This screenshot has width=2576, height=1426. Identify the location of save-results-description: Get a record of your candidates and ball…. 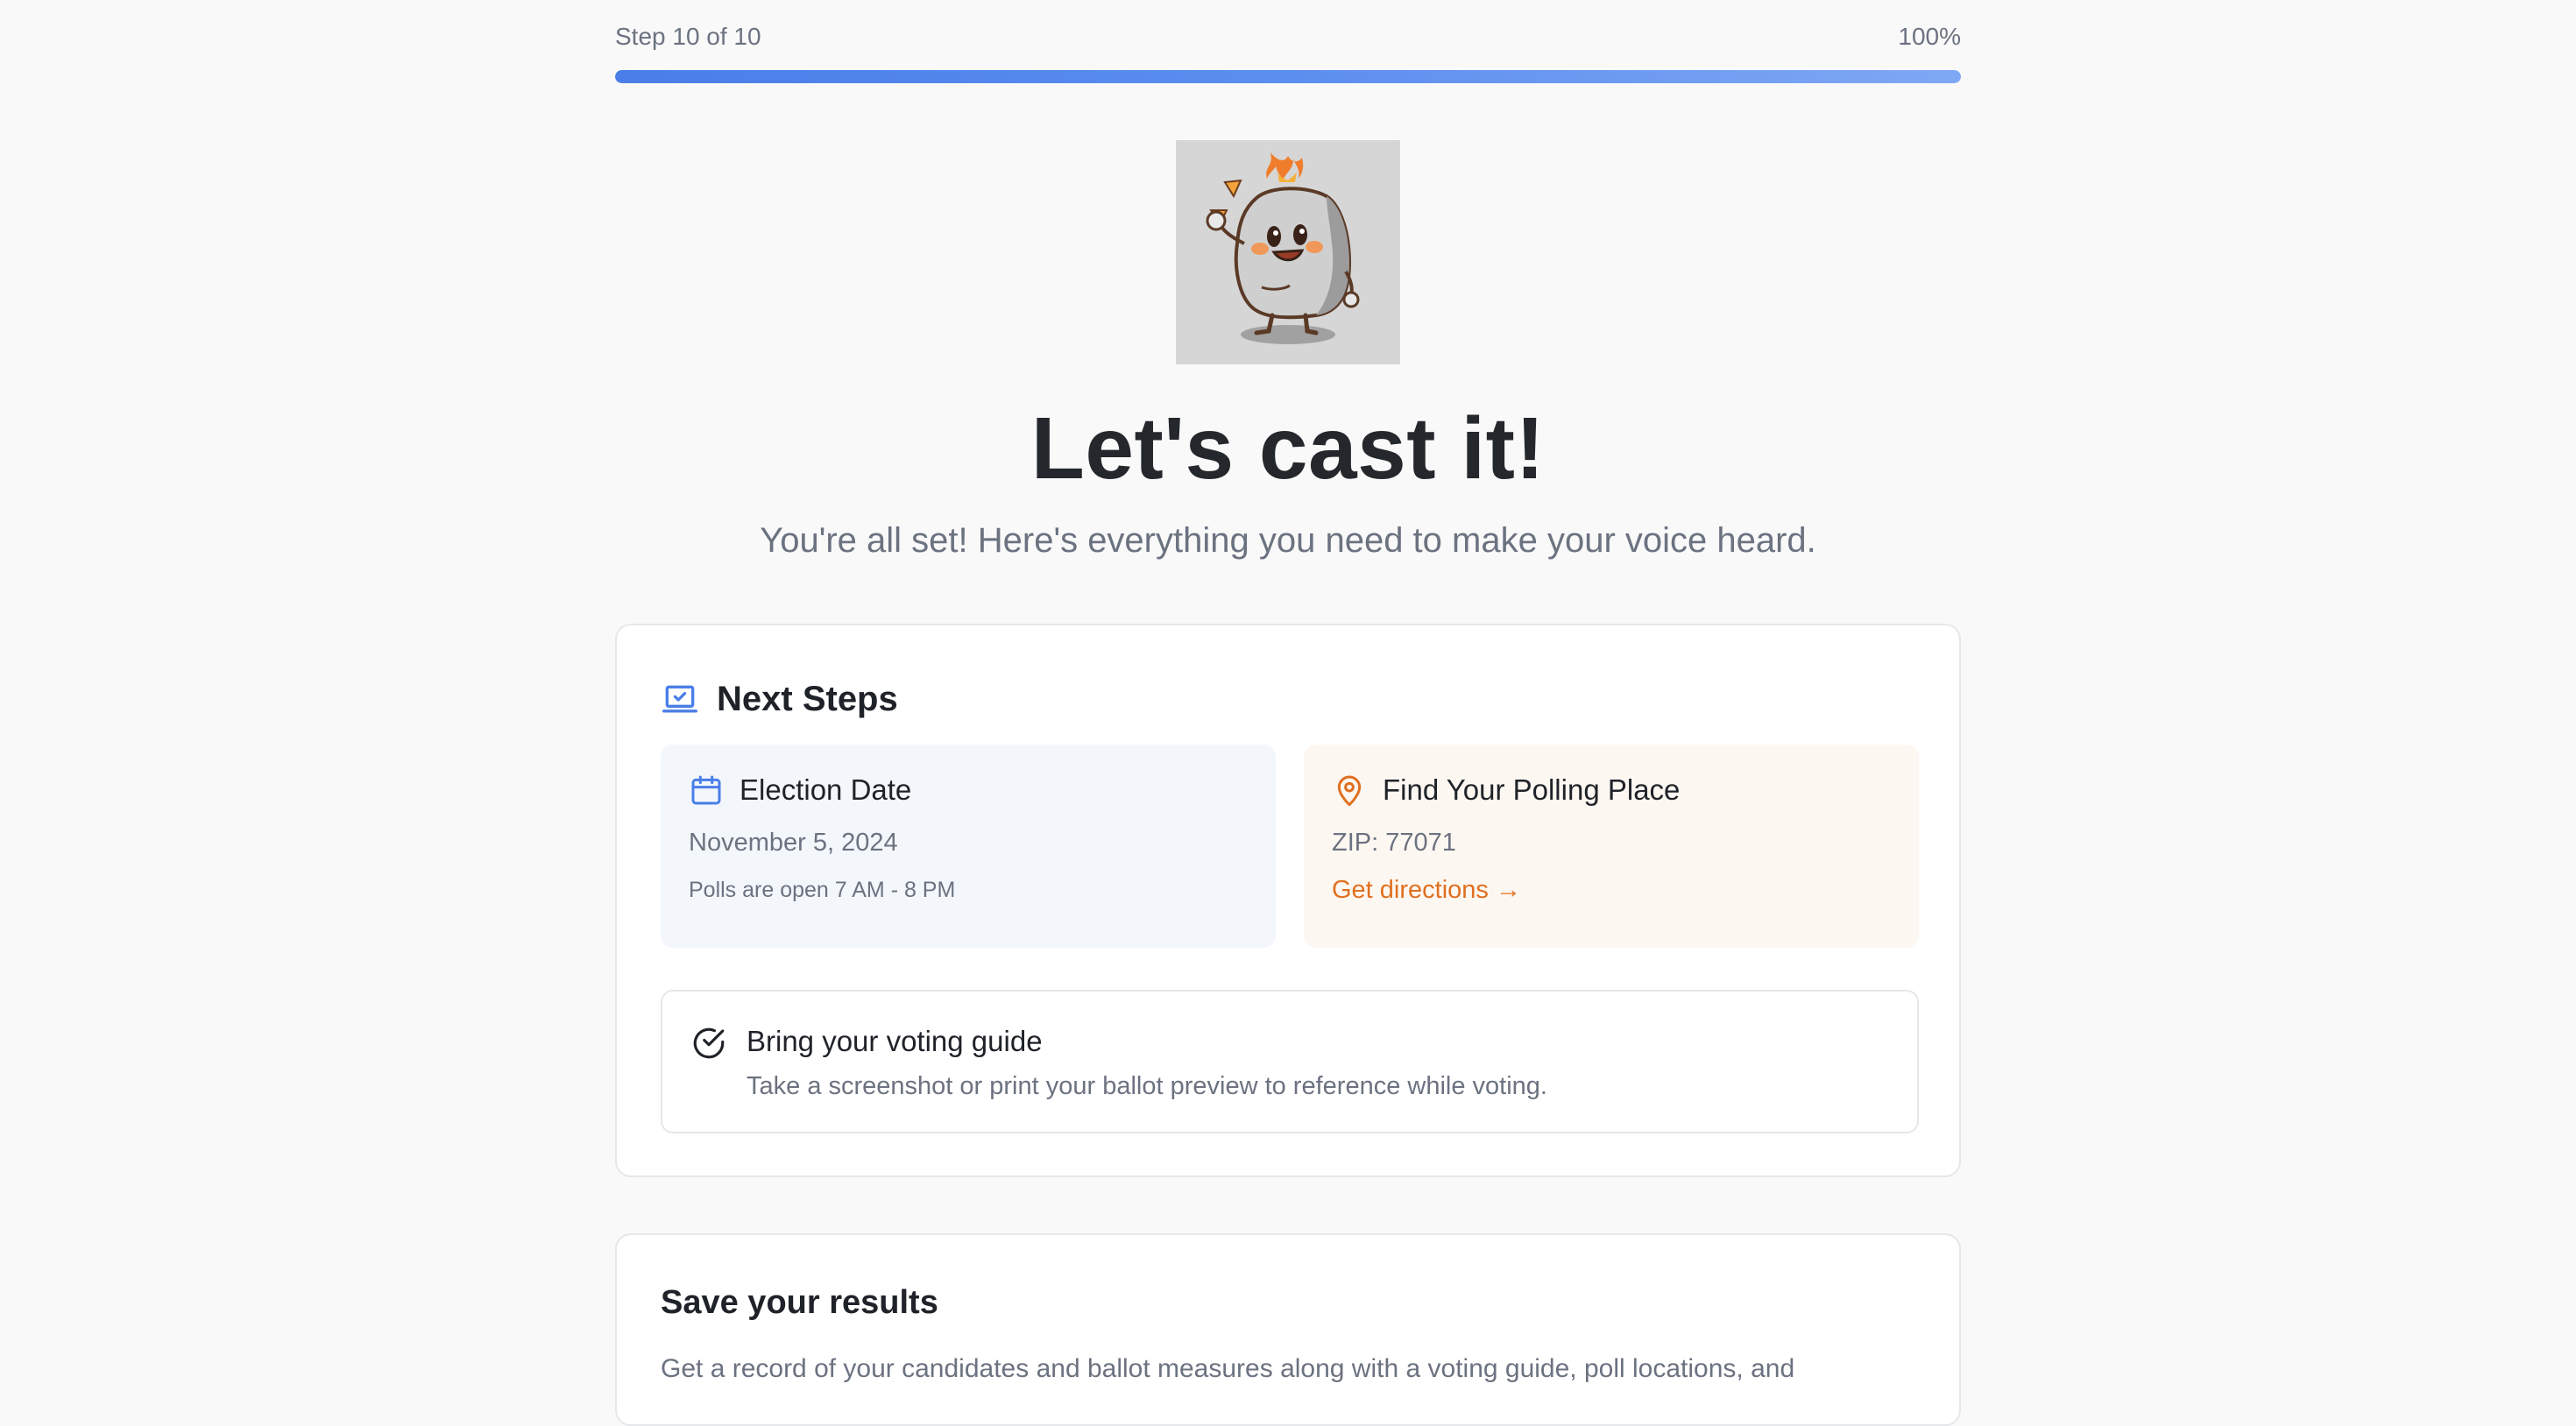
(1228, 1368).